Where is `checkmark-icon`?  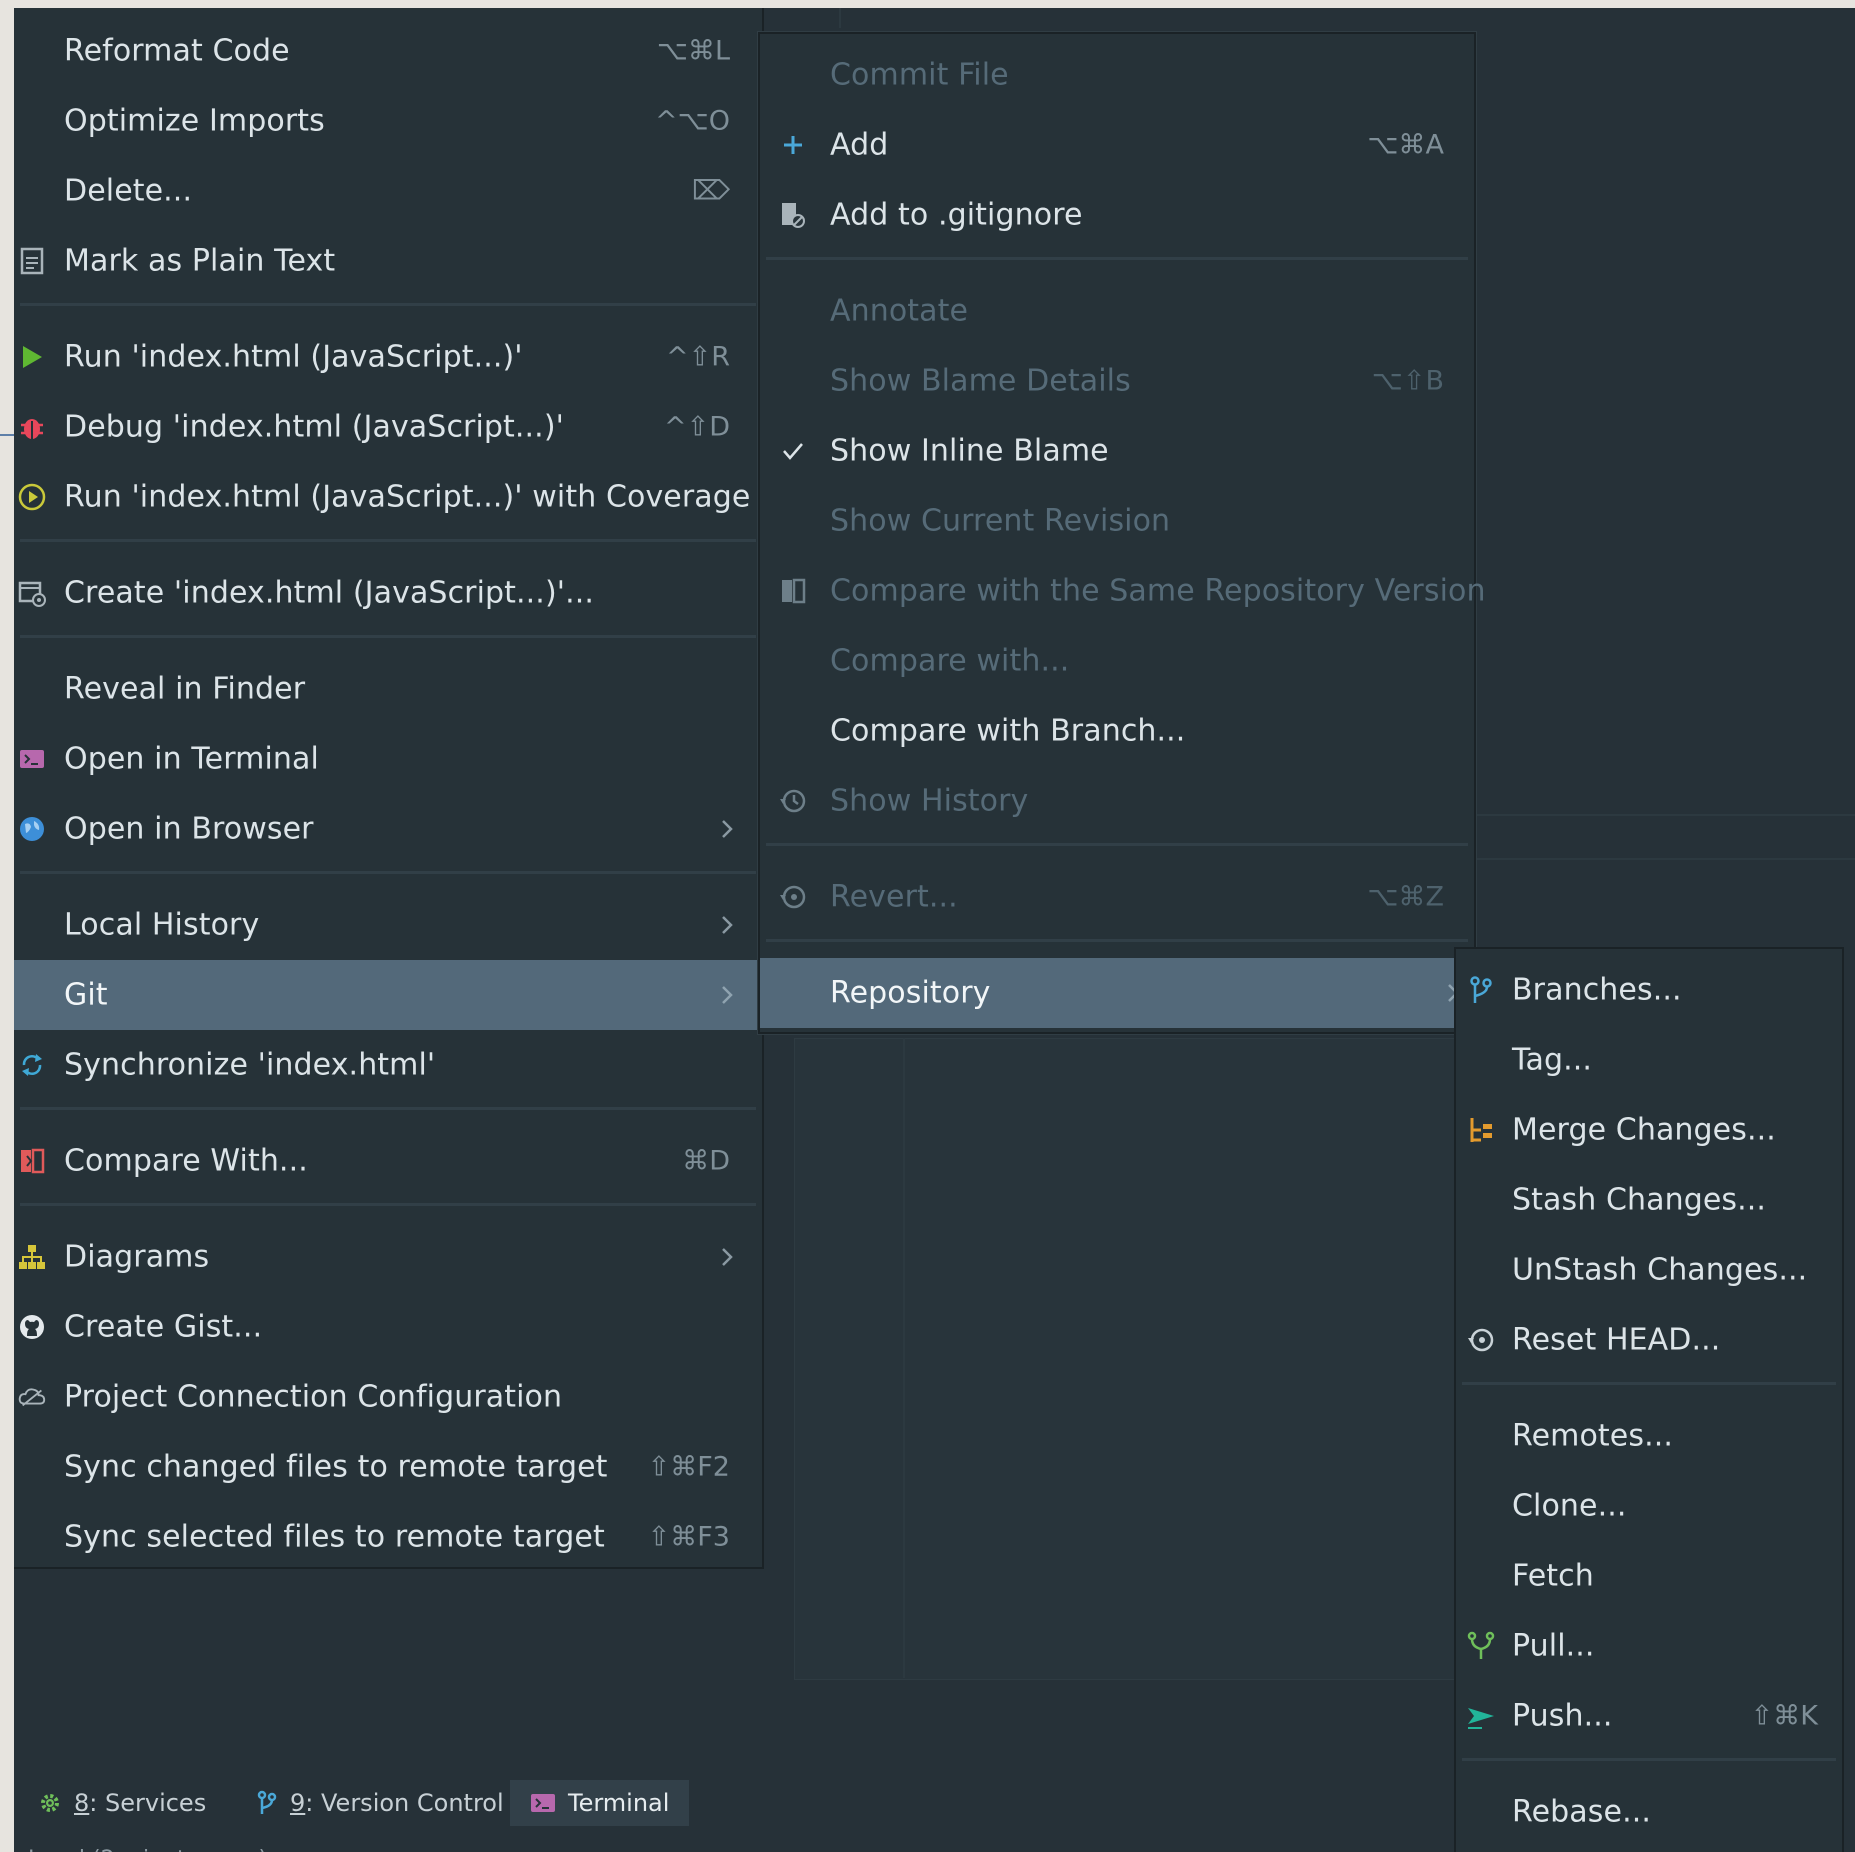 checkmark-icon is located at coordinates (793, 451).